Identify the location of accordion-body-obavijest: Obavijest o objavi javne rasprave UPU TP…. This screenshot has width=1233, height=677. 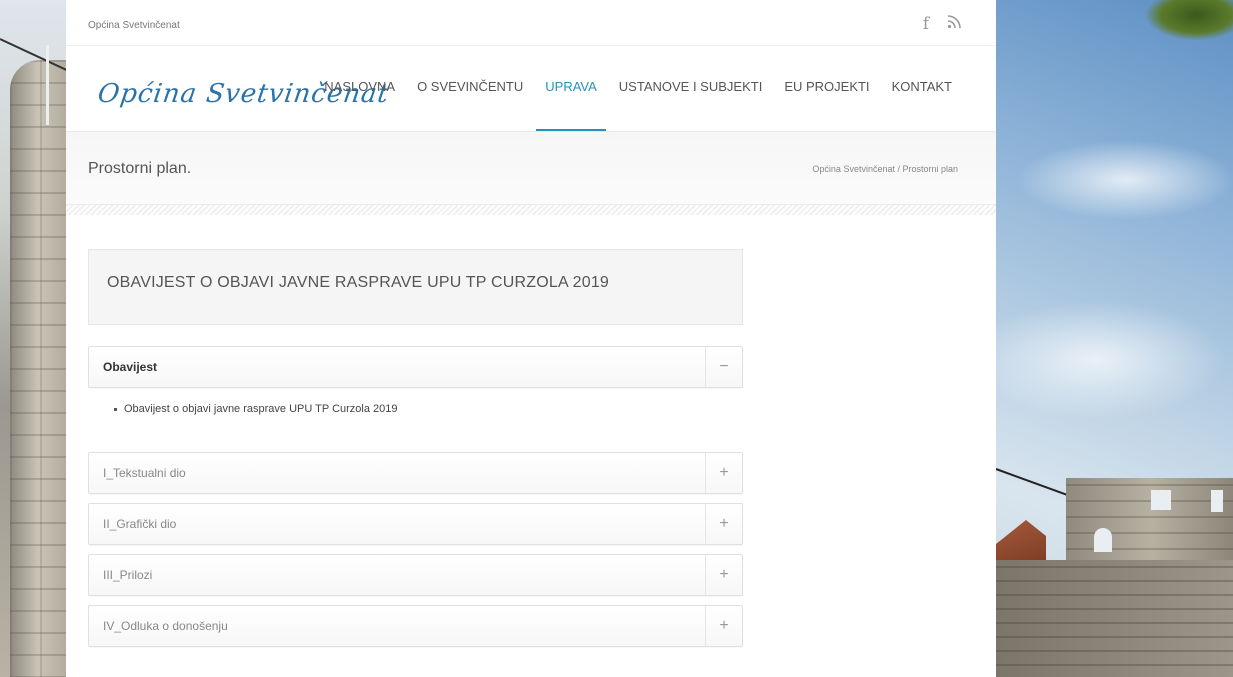
(415, 410).